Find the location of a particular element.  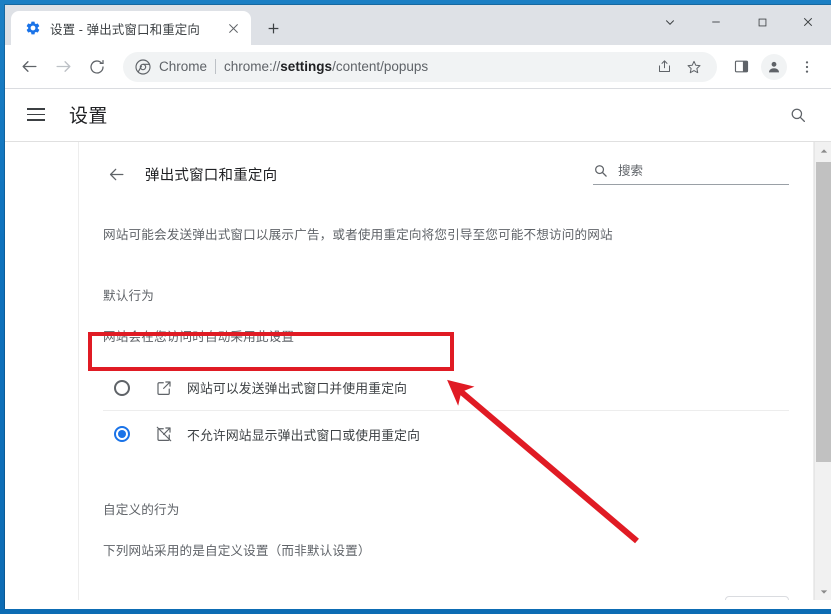

scroll-down-arrow-icon is located at coordinates (823, 591).